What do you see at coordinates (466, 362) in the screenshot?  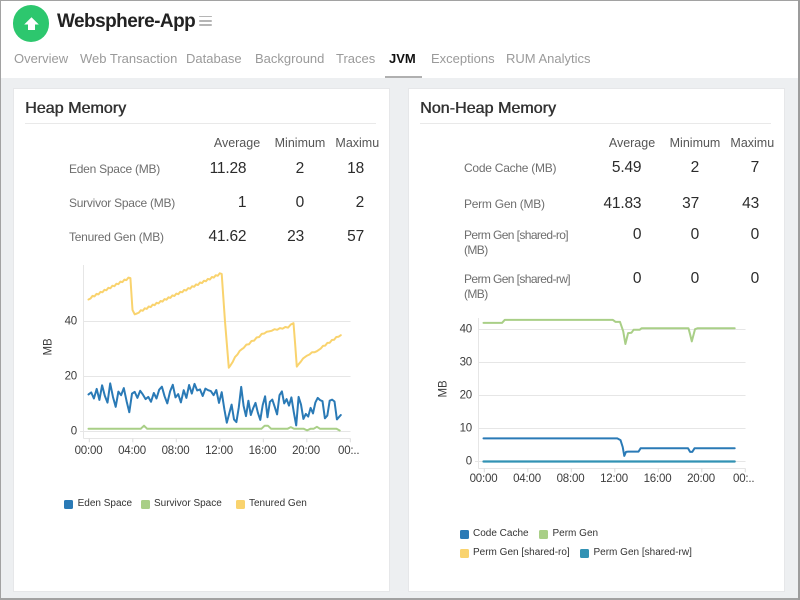 I see `svg-text: 30` at bounding box center [466, 362].